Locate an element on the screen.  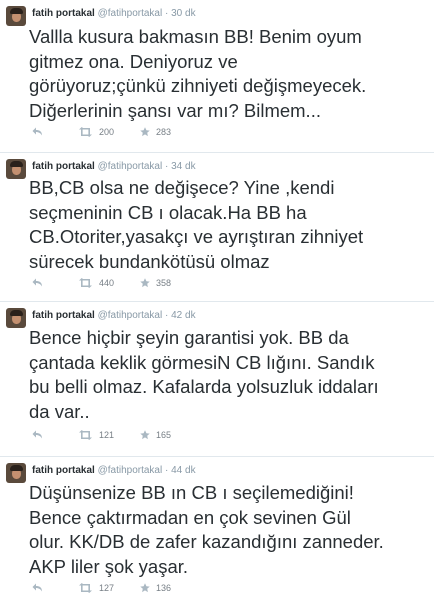
favorite-count: 358 is located at coordinates (164, 283).